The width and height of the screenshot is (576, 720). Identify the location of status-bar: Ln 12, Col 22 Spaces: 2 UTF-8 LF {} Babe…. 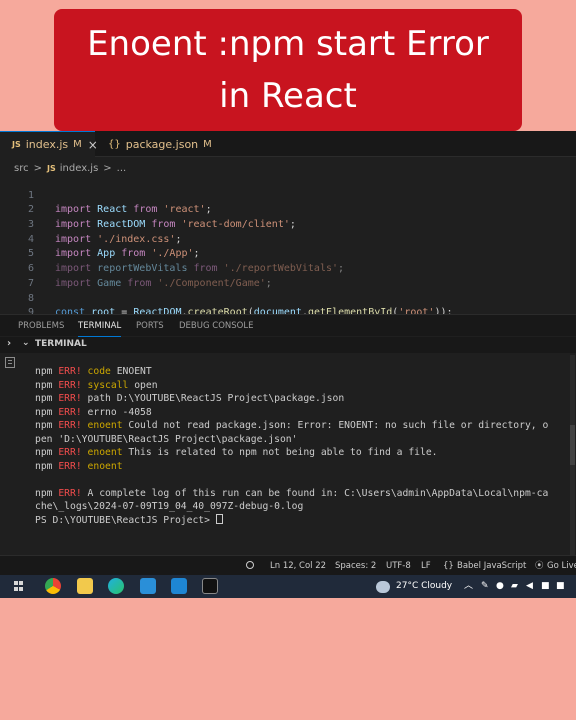
(288, 565).